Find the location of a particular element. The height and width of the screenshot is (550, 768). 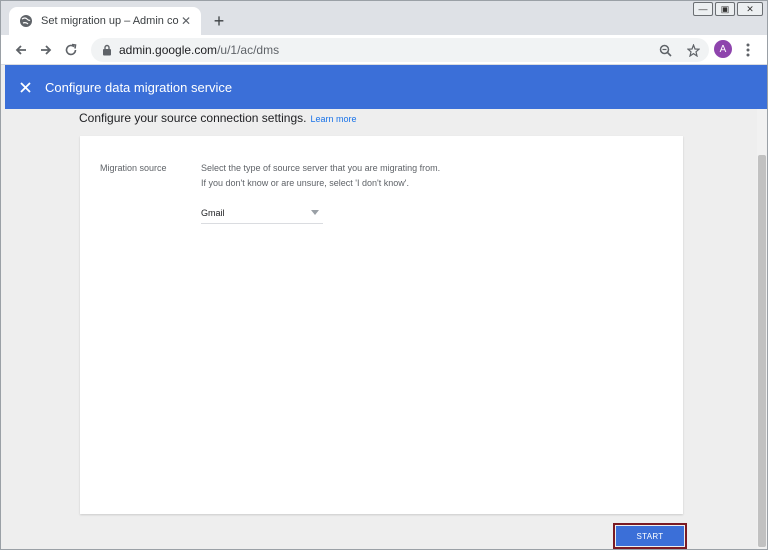

plus-icon: + is located at coordinates (219, 21).